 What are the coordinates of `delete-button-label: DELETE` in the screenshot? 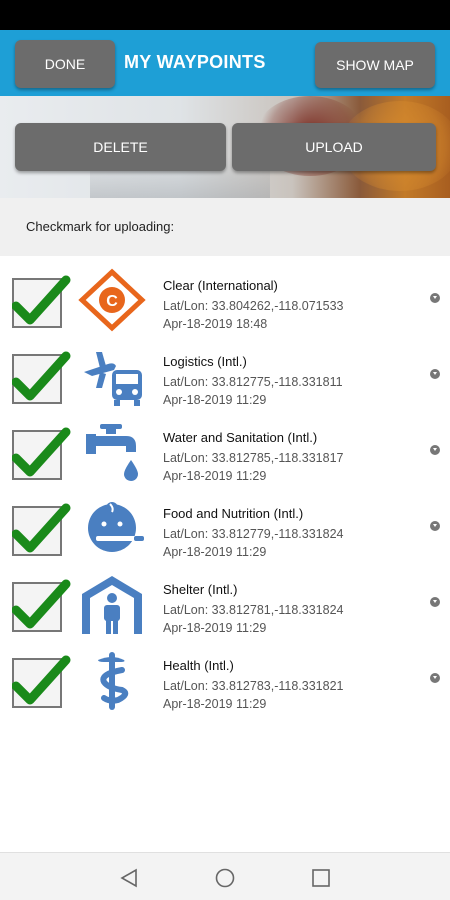 It's located at (120, 147).